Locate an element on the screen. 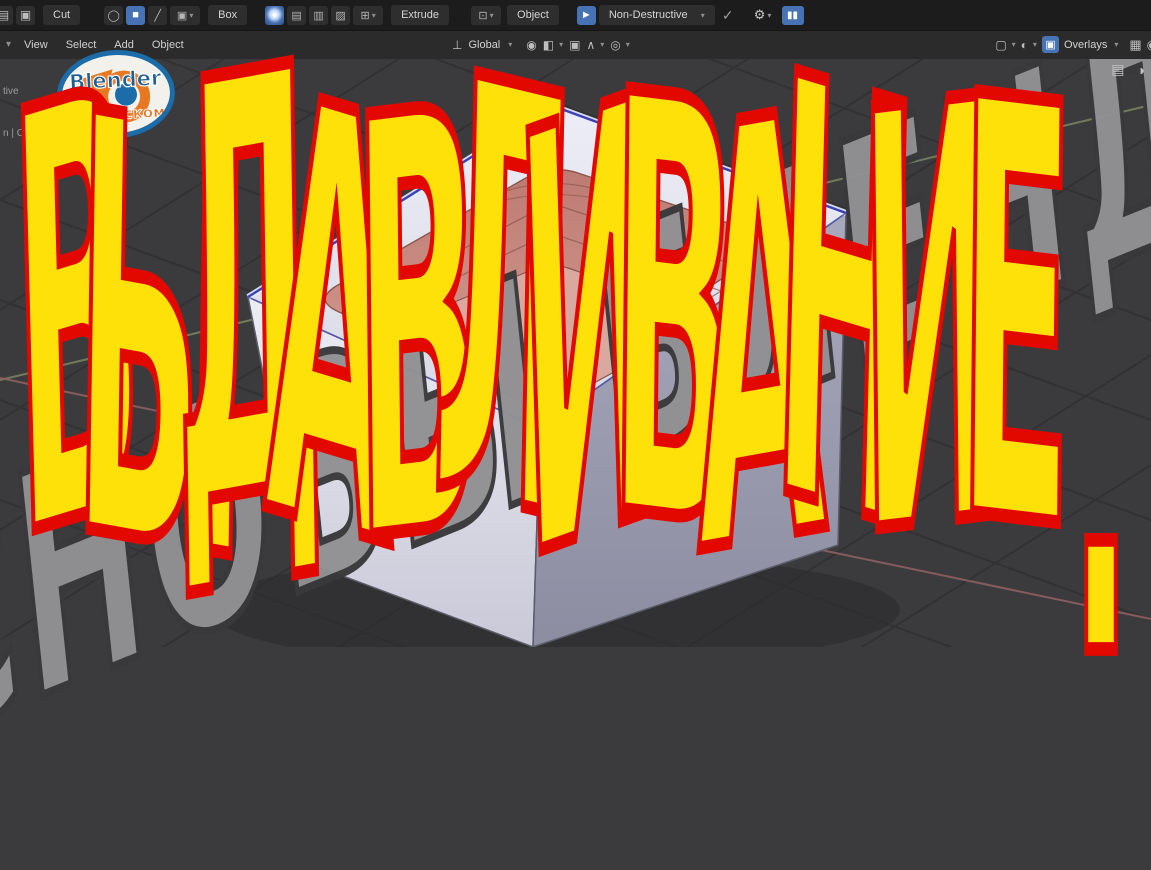 The width and height of the screenshot is (1151, 870). shading-partial-icon: ◉ is located at coordinates (1149, 45).